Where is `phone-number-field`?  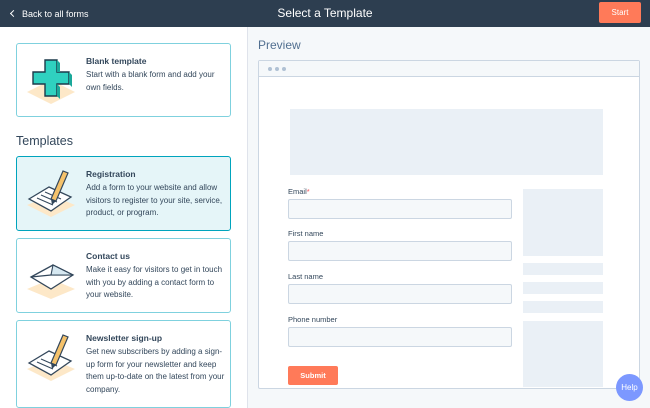
phone-number-field is located at coordinates (400, 337).